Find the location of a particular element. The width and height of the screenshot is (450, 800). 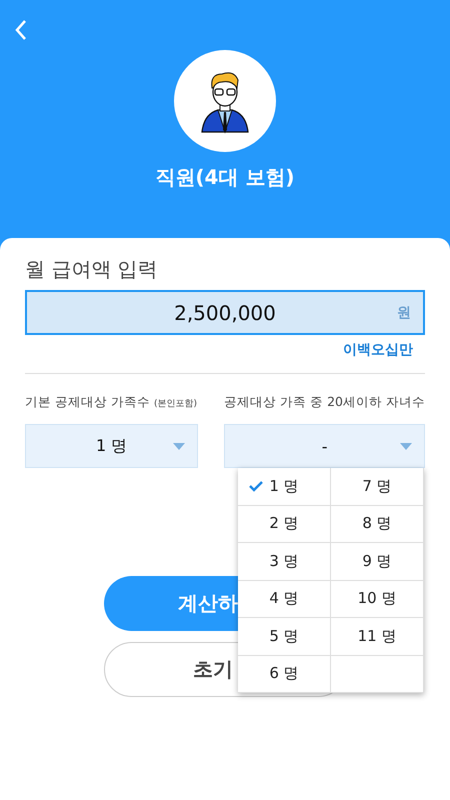

children-label: 공제대상 가족 중 20세이하 자녀수 is located at coordinates (324, 401).